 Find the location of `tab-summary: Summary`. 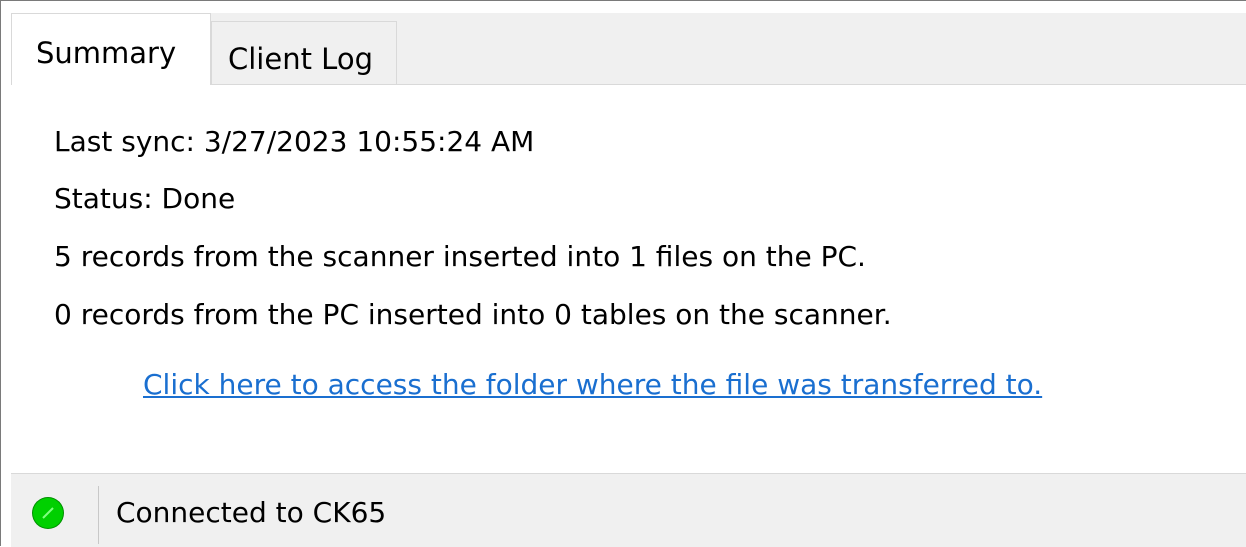

tab-summary: Summary is located at coordinates (111, 49).